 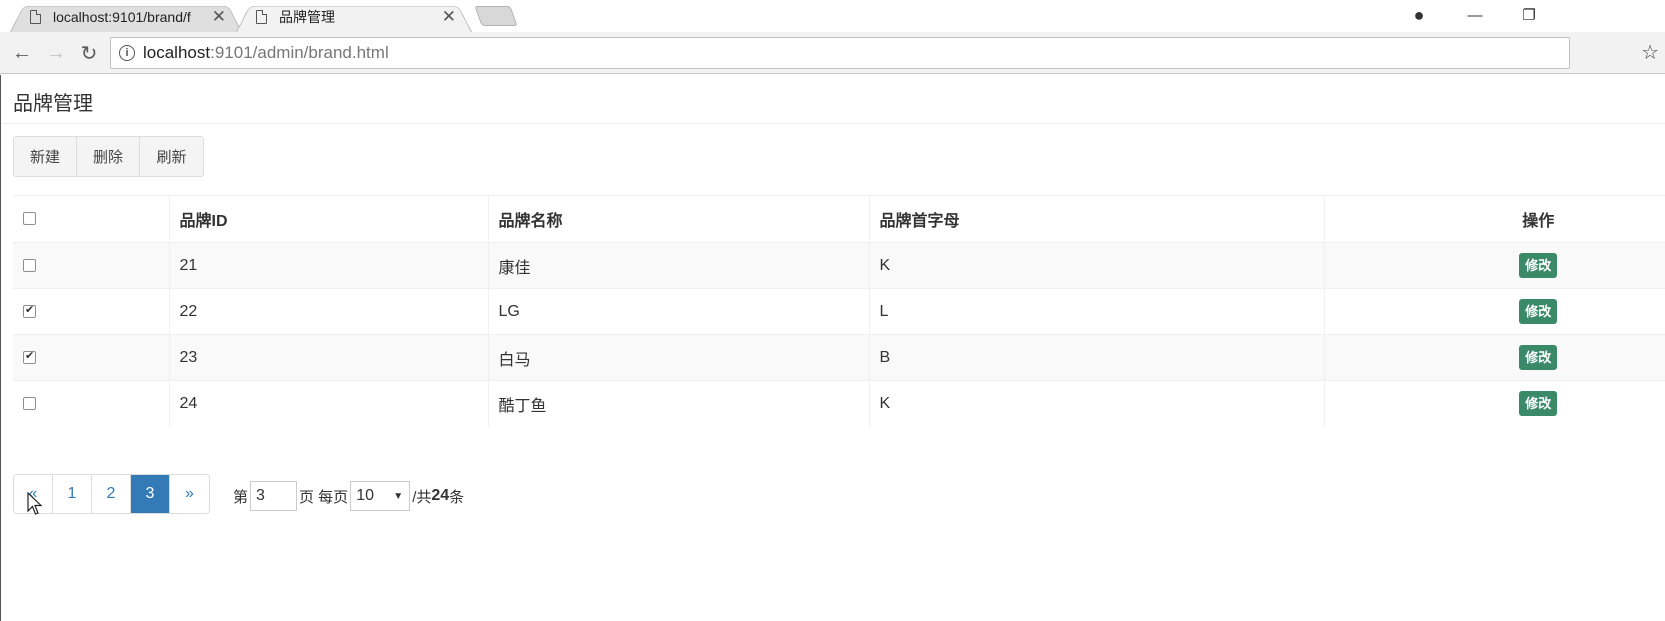 I want to click on browser-tabstrip: localhost:9101/brand/f ✕ 品牌管理 ✕ ● — ❐, so click(x=832, y=16).